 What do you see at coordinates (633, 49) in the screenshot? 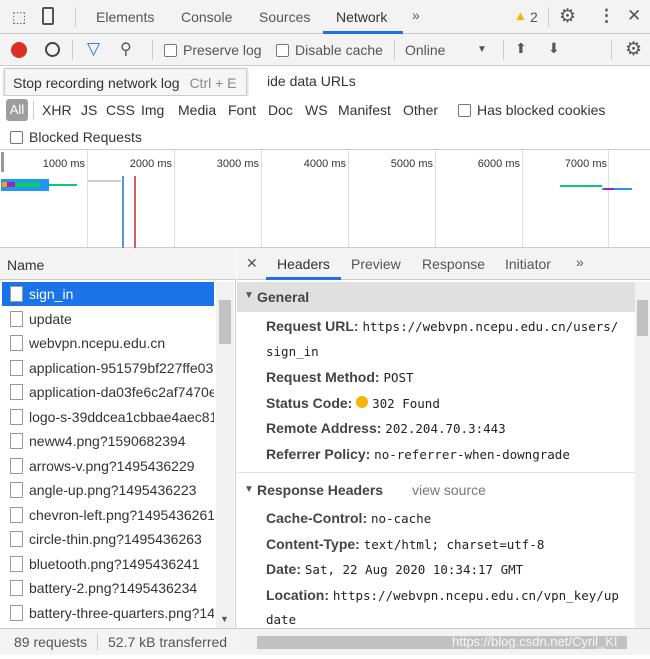
I see `network-settings-icon: ⚙` at bounding box center [633, 49].